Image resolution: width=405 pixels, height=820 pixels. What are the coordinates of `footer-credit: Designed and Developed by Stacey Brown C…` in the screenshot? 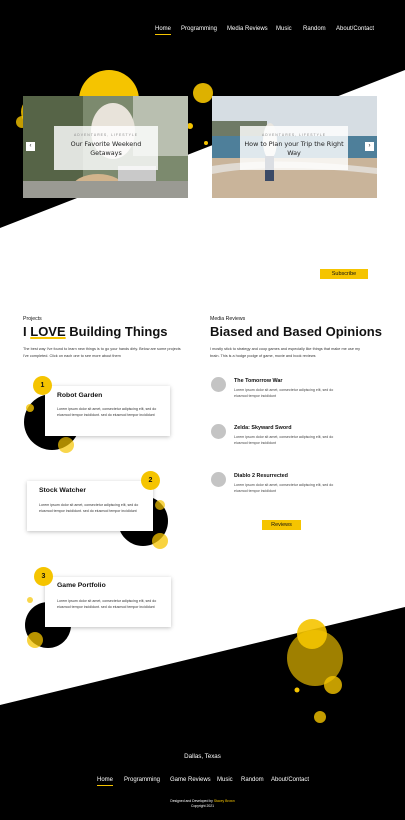 It's located at (202, 804).